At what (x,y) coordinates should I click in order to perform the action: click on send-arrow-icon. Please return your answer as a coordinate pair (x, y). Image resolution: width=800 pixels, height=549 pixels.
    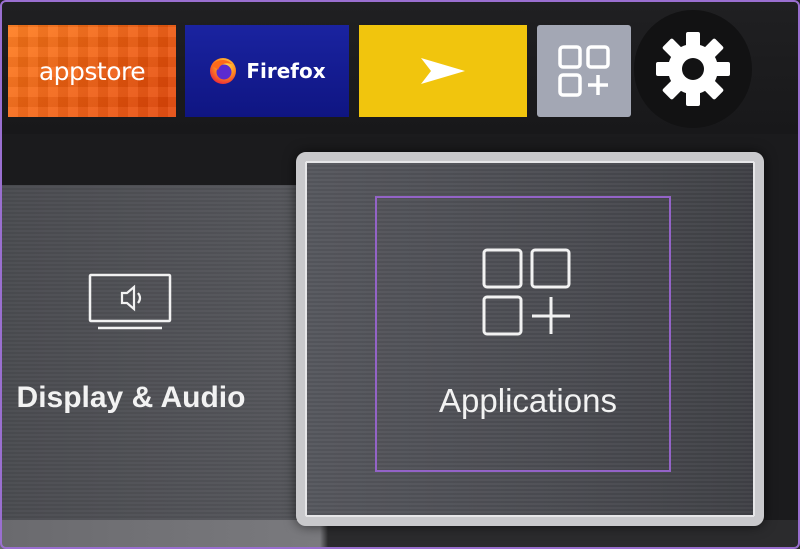
    Looking at the image, I should click on (443, 71).